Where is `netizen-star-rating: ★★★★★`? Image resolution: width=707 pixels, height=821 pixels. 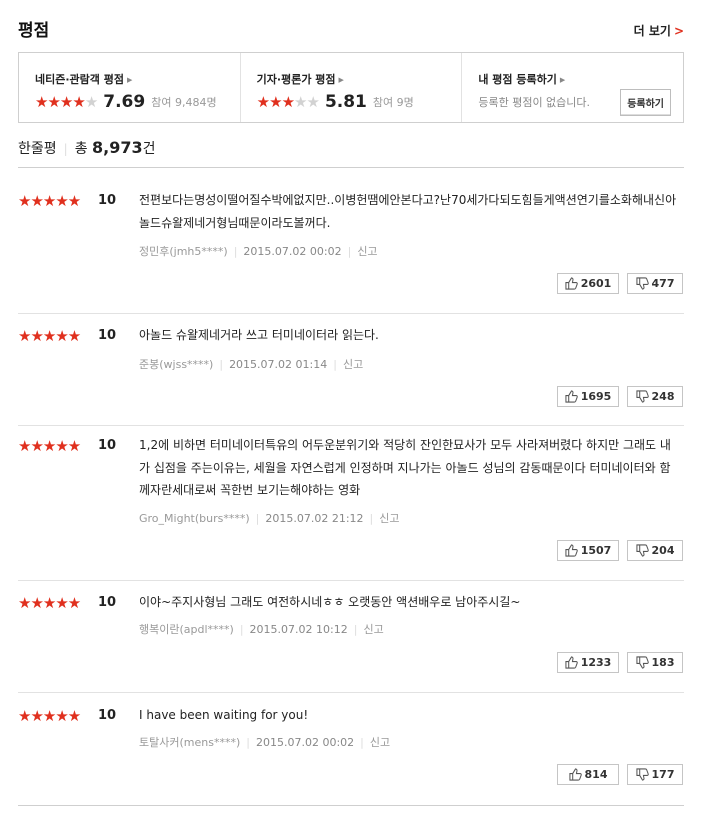
netizen-star-rating: ★★★★★ is located at coordinates (66, 101).